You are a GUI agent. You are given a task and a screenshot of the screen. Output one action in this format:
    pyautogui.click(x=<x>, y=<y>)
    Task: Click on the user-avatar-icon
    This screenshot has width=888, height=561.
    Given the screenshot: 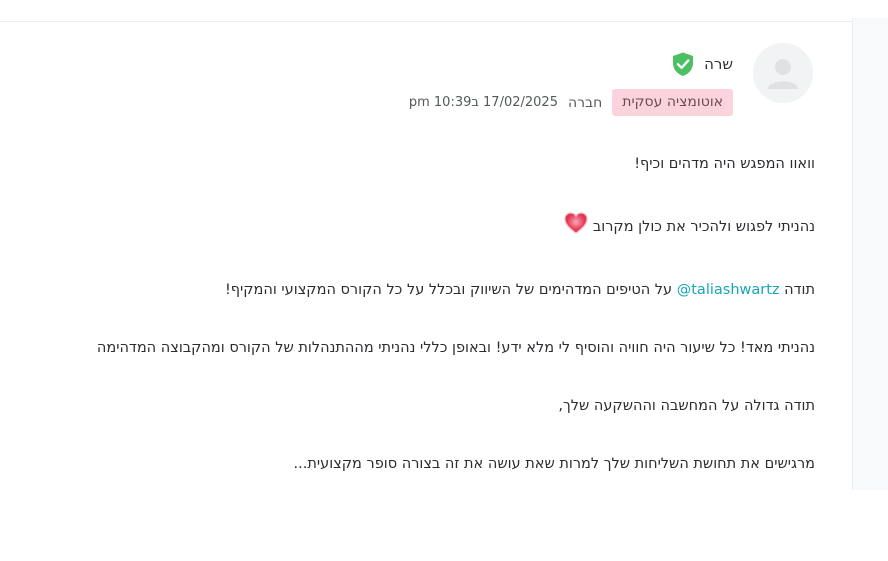 What is the action you would take?
    pyautogui.click(x=783, y=73)
    